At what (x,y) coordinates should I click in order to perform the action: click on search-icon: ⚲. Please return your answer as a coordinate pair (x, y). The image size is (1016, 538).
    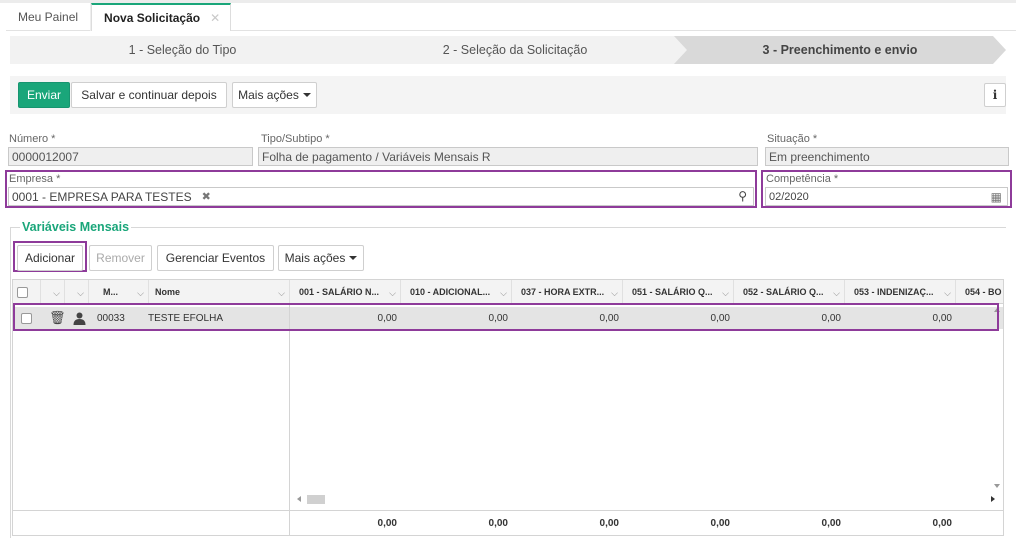
    Looking at the image, I should click on (742, 196).